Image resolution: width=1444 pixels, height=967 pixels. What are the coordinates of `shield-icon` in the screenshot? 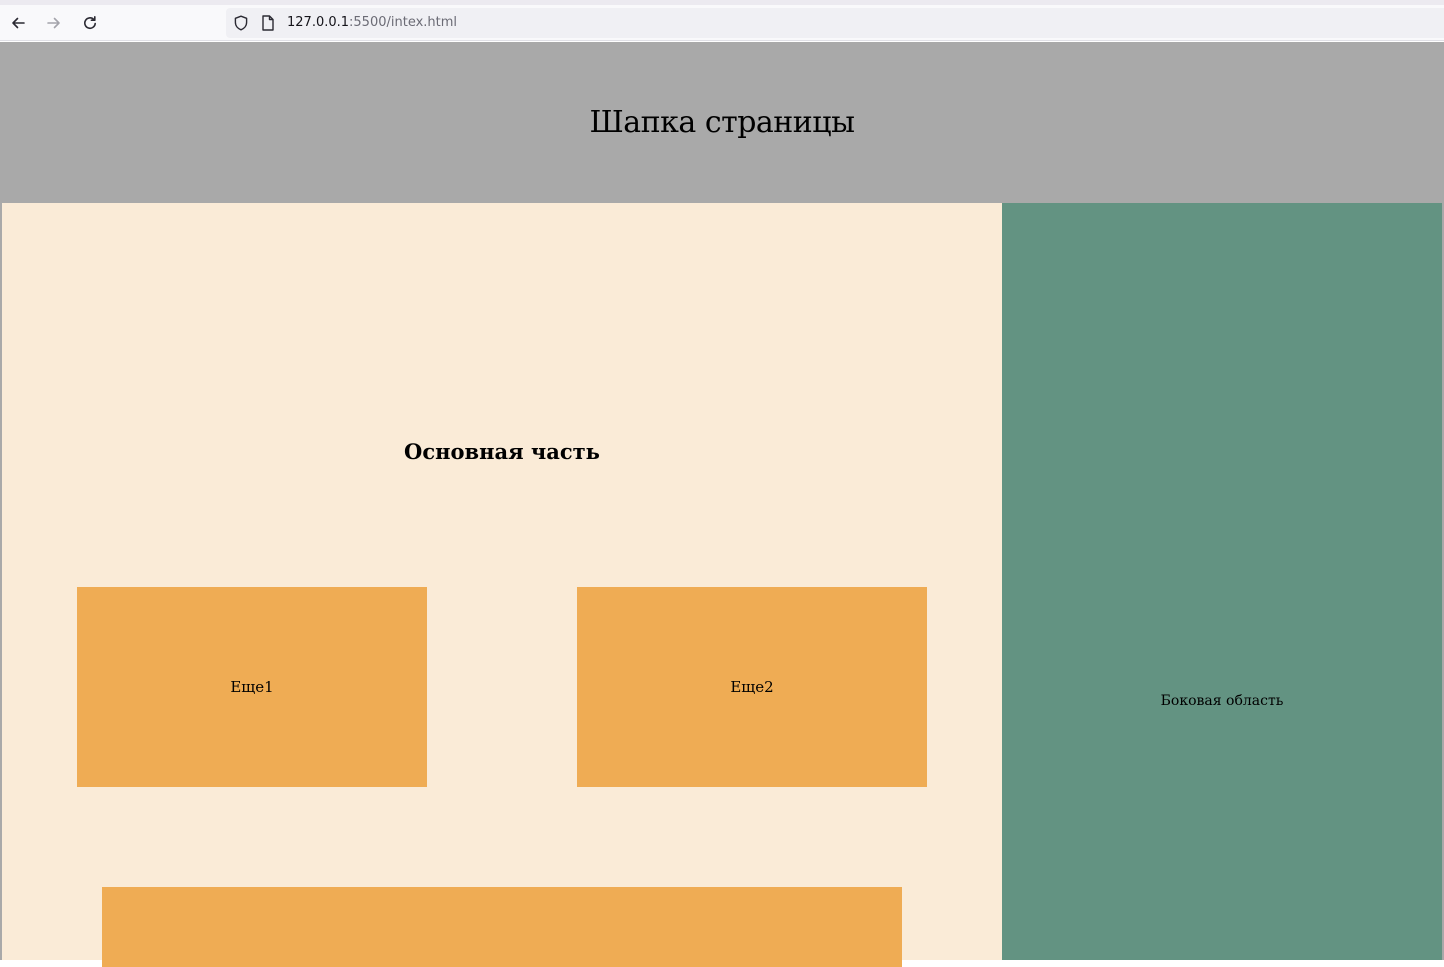 It's located at (241, 23).